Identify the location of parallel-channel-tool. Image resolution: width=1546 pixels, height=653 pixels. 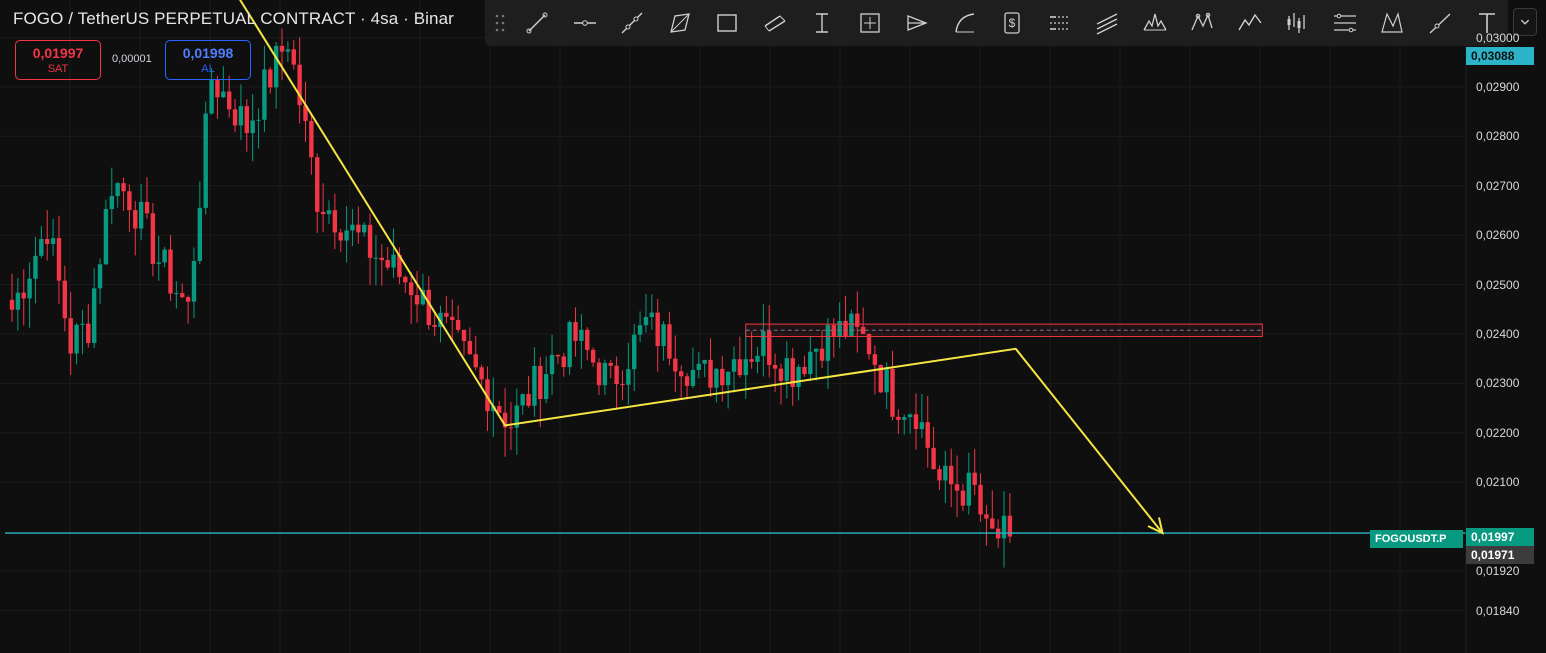
(775, 23).